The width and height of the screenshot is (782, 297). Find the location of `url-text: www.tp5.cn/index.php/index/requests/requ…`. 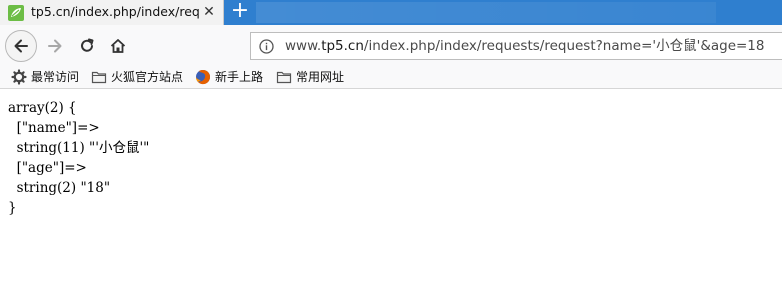

url-text: www.tp5.cn/index.php/index/requests/requ… is located at coordinates (525, 46).